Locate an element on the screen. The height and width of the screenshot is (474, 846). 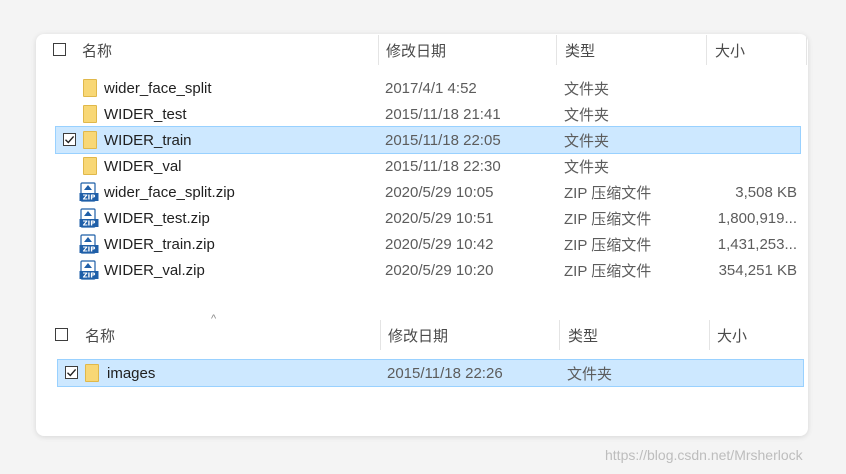
file-date: 2020/5/29 10:51 is located at coordinates (439, 218).